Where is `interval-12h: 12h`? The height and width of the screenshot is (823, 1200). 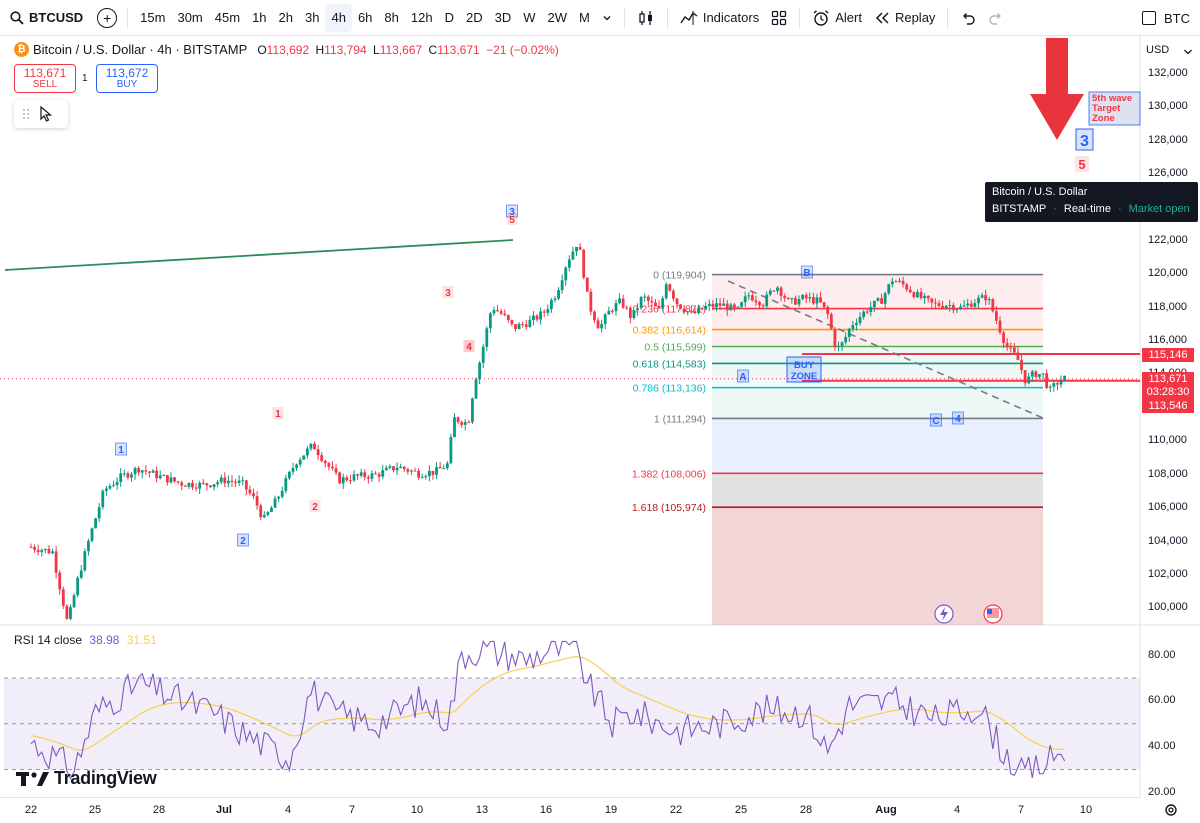 interval-12h: 12h is located at coordinates (422, 18).